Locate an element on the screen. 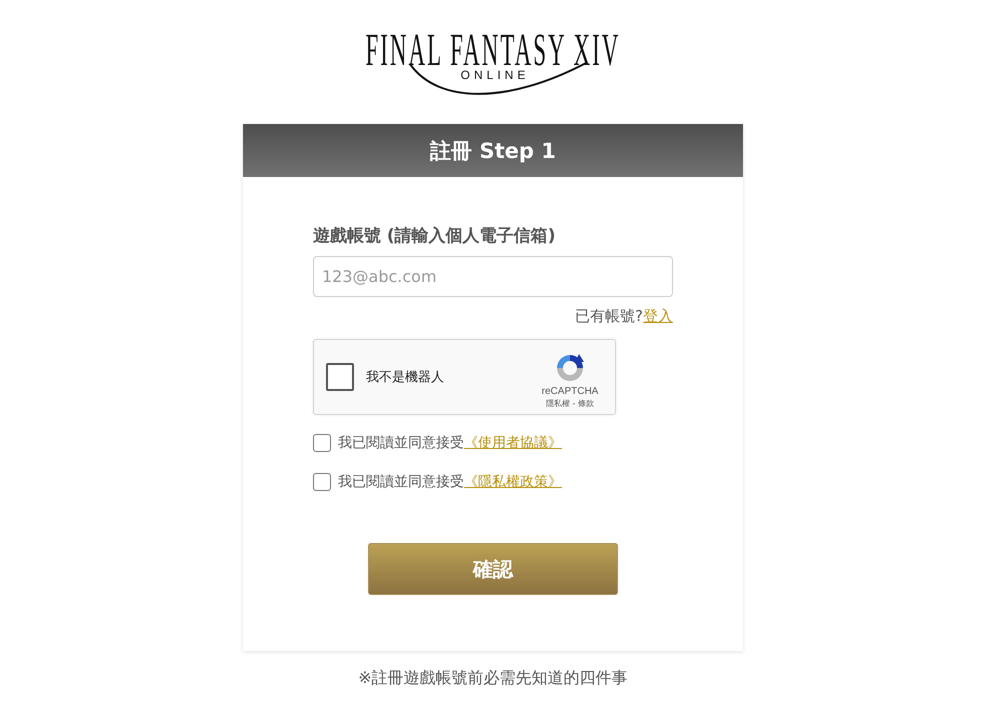  captcha-checkbox is located at coordinates (340, 377).